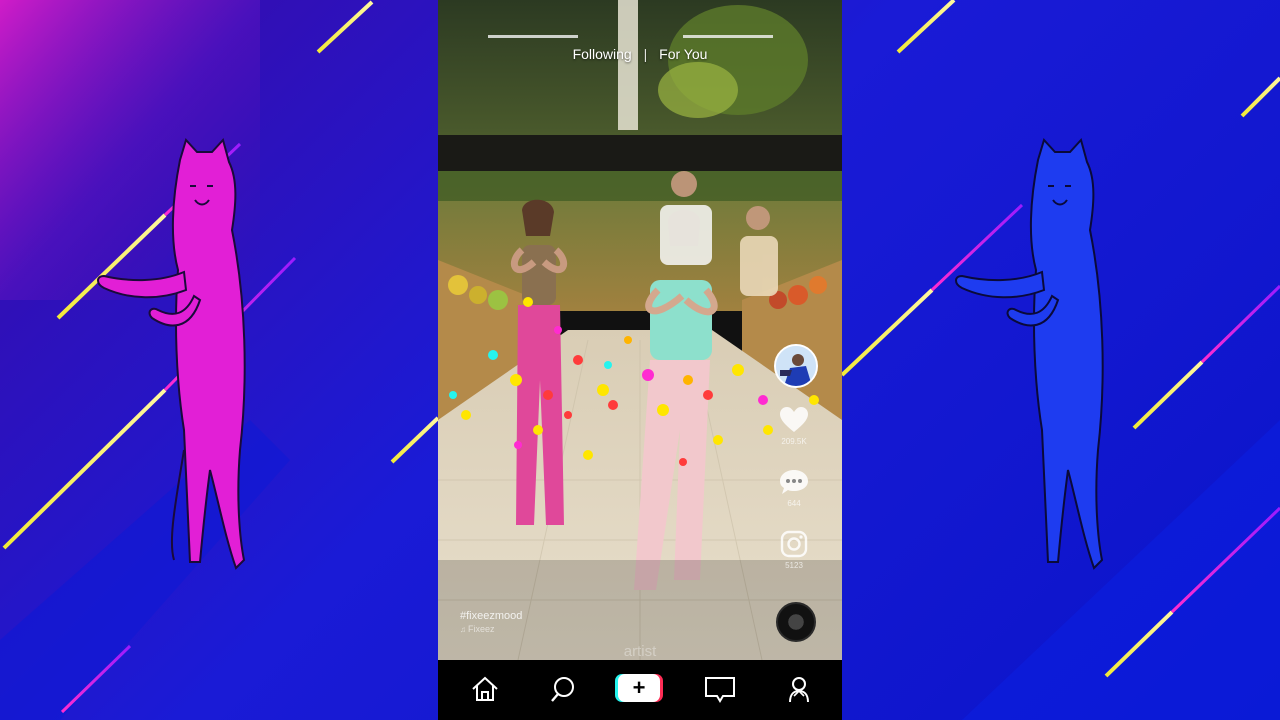 This screenshot has width=1280, height=720. Describe the element at coordinates (463, 629) in the screenshot. I see `music-note-icon: ♫` at that location.